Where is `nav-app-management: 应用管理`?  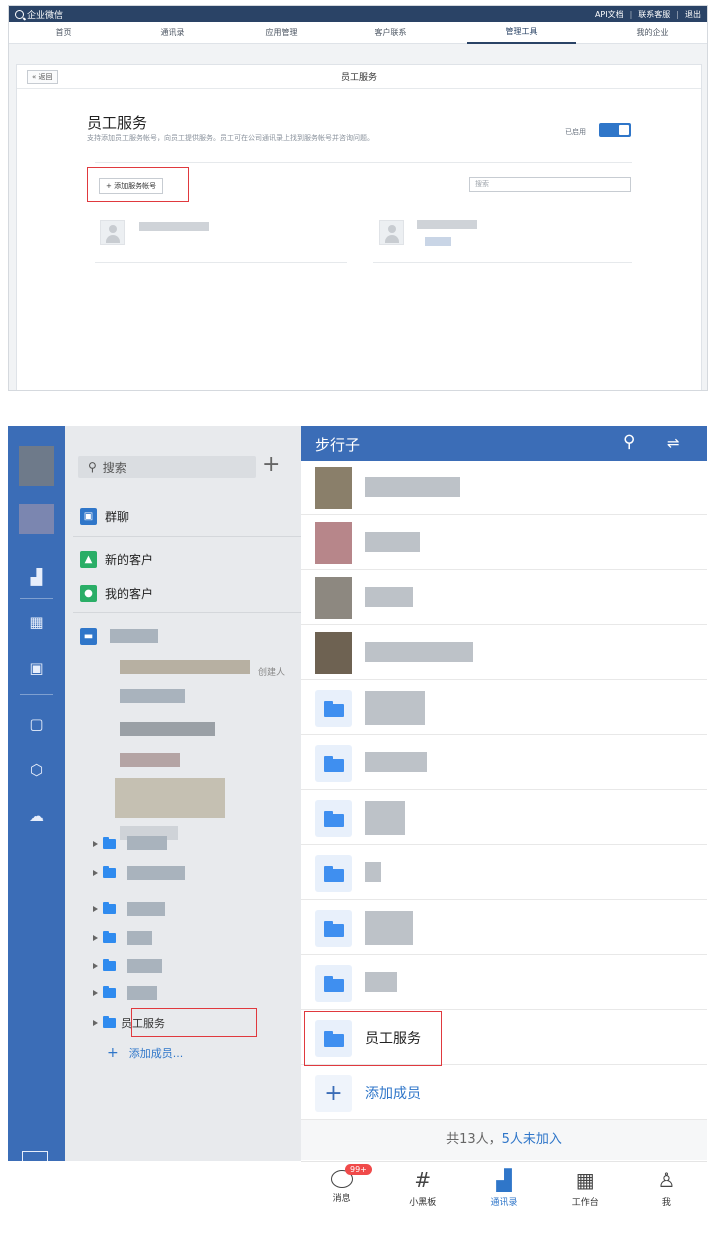 nav-app-management: 应用管理 is located at coordinates (281, 33).